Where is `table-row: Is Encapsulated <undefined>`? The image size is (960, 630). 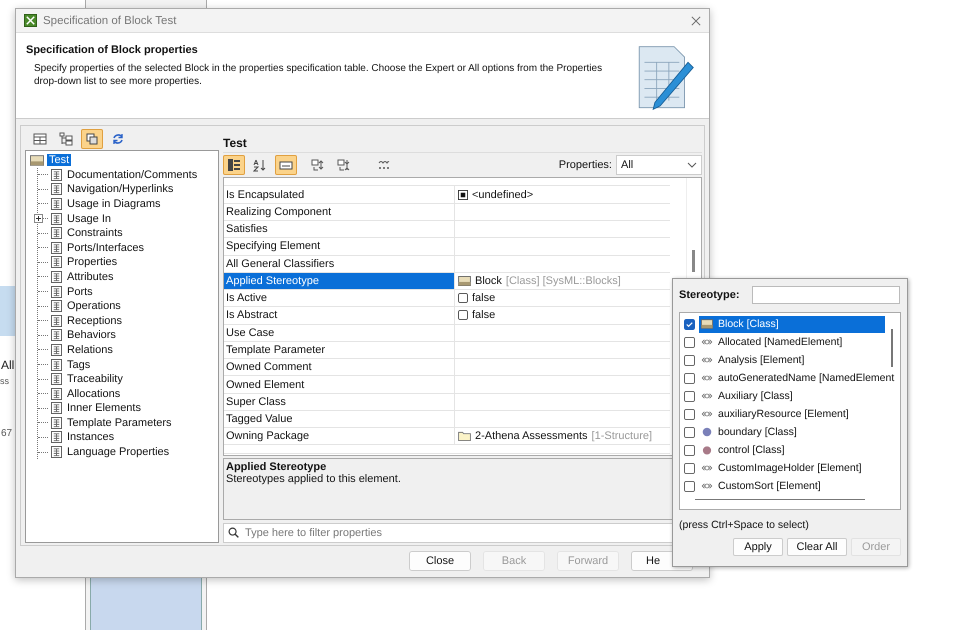 table-row: Is Encapsulated <undefined> is located at coordinates (447, 195).